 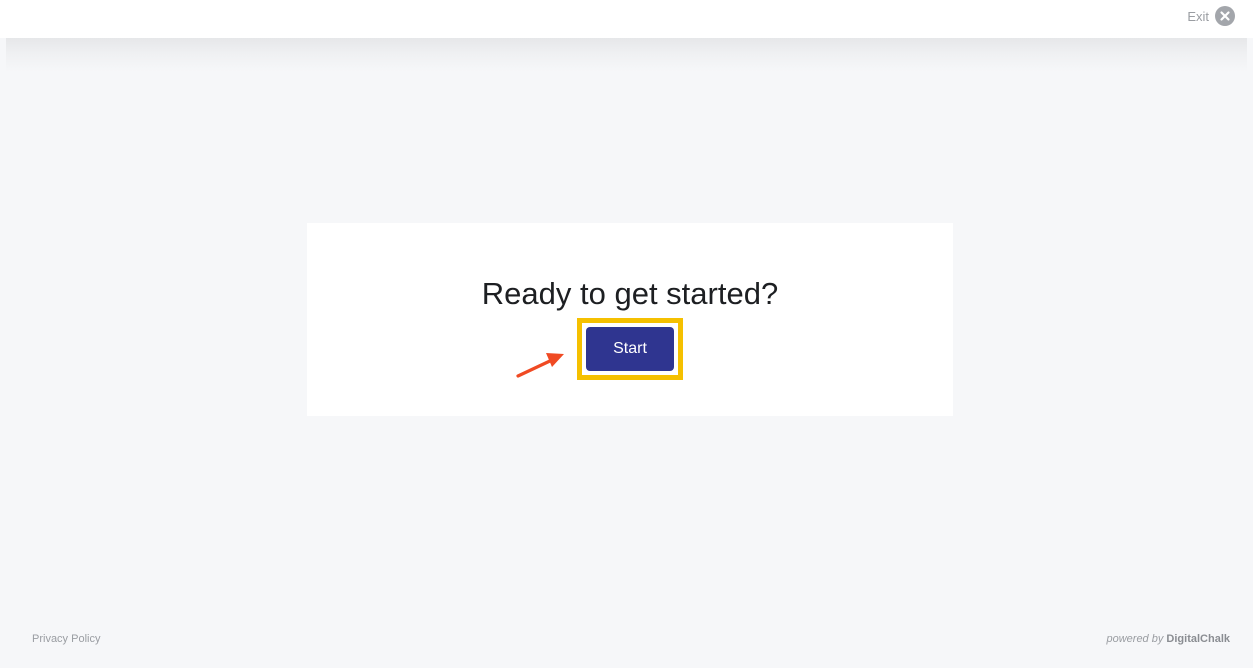 I want to click on top-bar-shadow, so click(x=626, y=55).